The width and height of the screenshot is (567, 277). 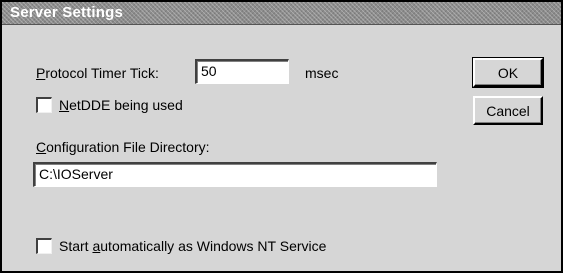 What do you see at coordinates (102, 73) in the screenshot?
I see `protocol-timer-label-text: rotocol Timer Tick:` at bounding box center [102, 73].